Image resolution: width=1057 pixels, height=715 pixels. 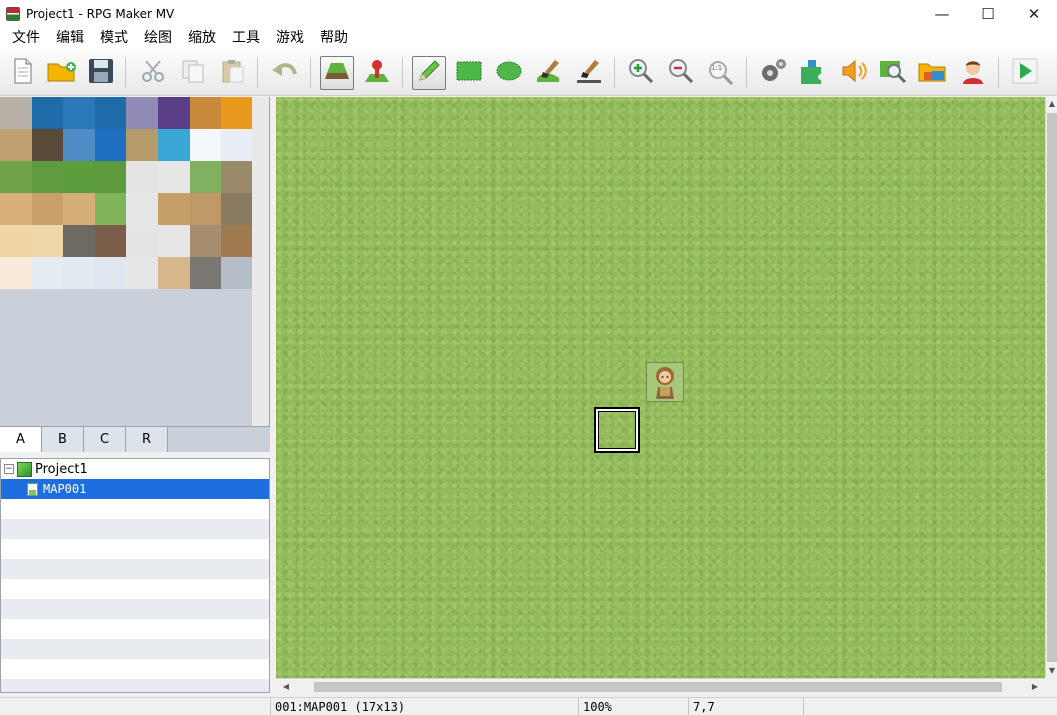 What do you see at coordinates (1035, 687) in the screenshot?
I see `scroll-right-icon: ▶` at bounding box center [1035, 687].